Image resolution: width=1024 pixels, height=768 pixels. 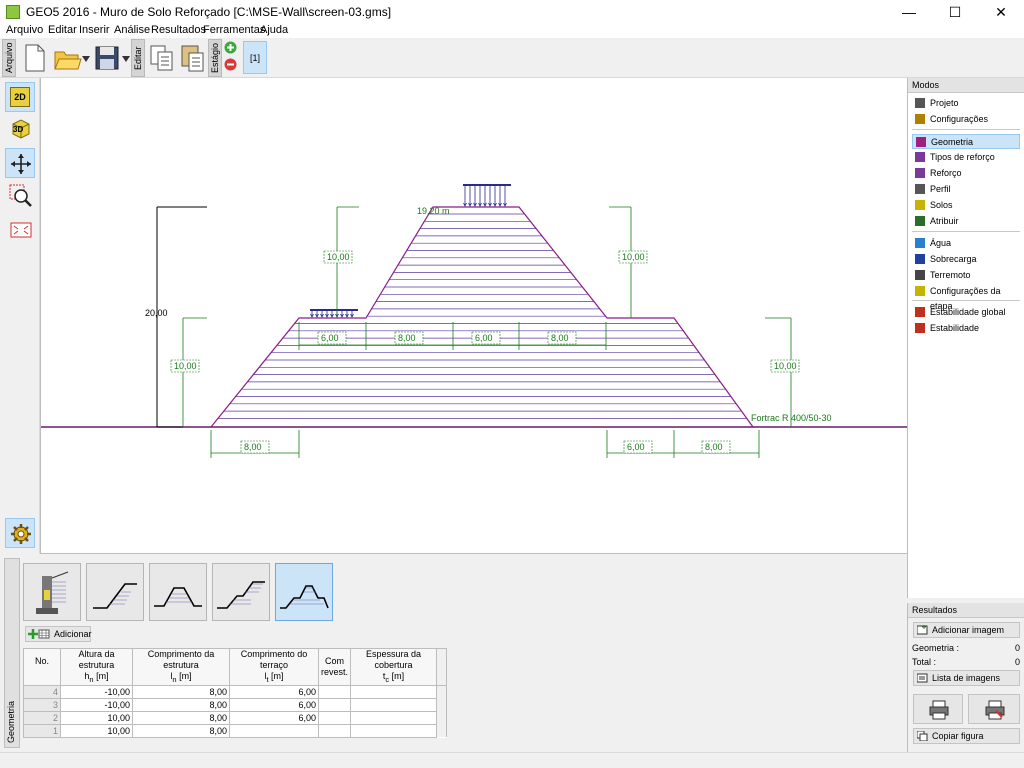 I want to click on menu-arquivo: Arquivo, so click(x=24, y=30).